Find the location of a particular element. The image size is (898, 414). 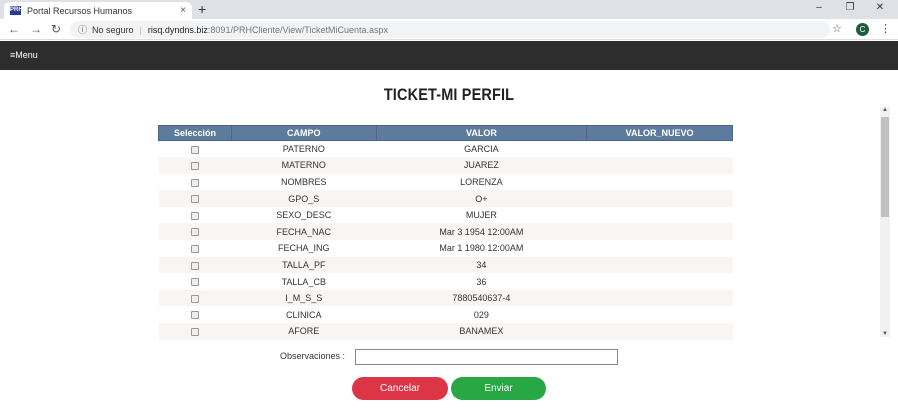

valor-cell: 029 is located at coordinates (481, 315).